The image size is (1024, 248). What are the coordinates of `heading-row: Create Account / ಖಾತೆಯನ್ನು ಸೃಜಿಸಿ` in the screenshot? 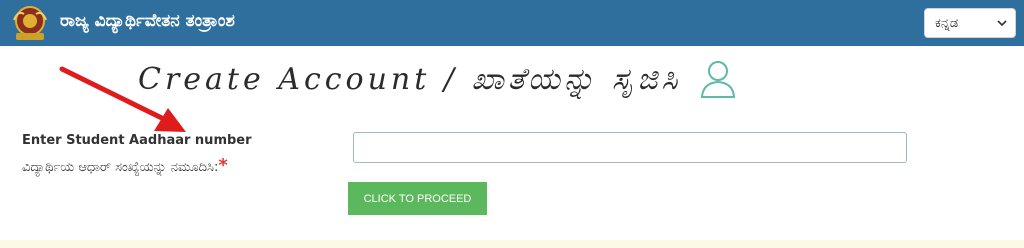 It's located at (437, 79).